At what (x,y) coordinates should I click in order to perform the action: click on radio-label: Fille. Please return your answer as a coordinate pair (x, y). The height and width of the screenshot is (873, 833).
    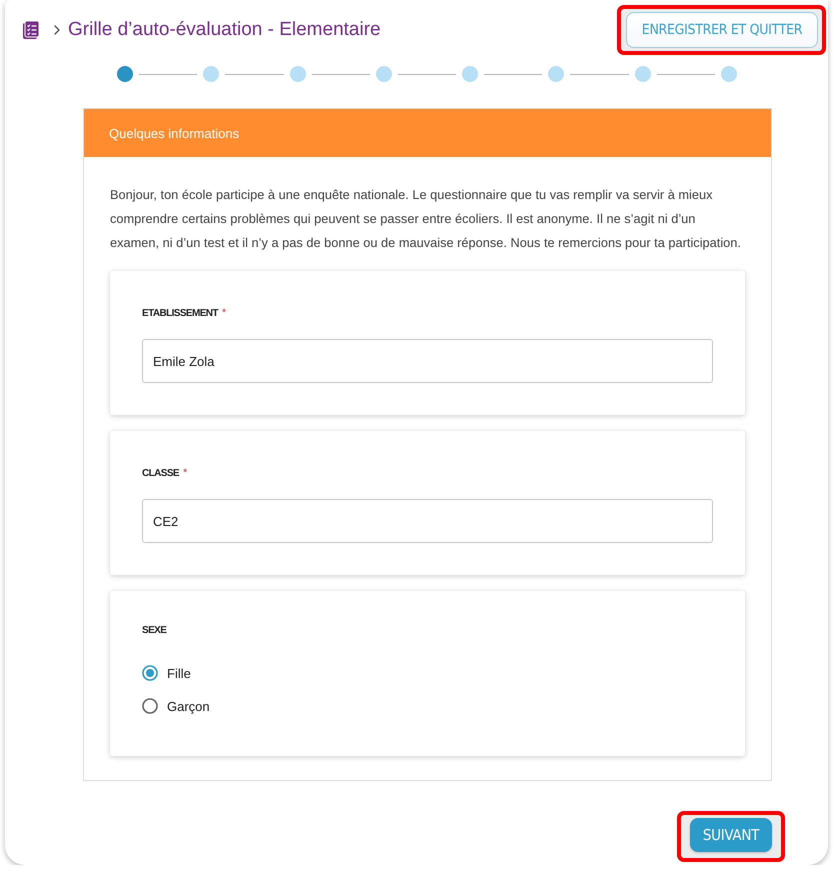
    Looking at the image, I should click on (179, 673).